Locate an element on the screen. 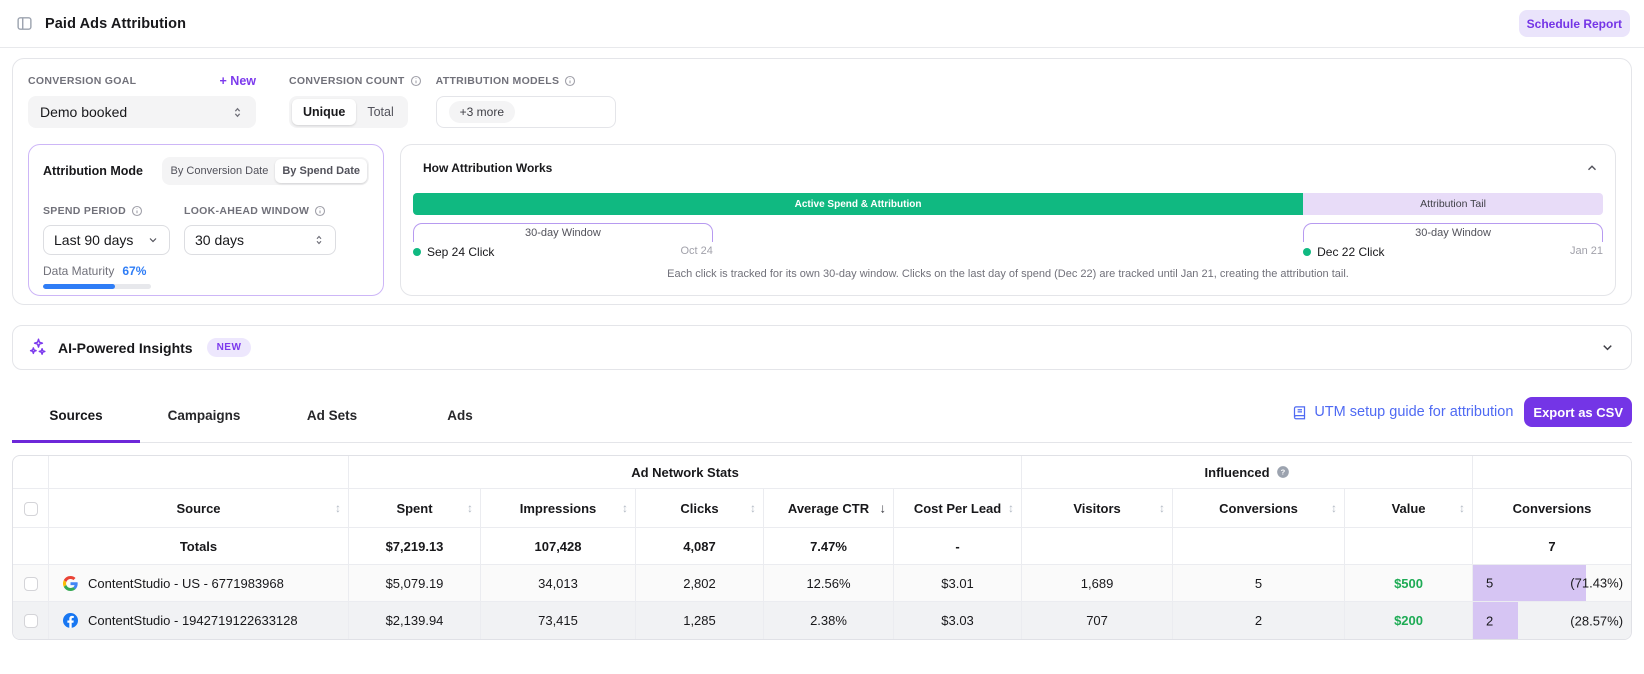 The image size is (1644, 674). collapse-chevron-up-icon is located at coordinates (1592, 168).